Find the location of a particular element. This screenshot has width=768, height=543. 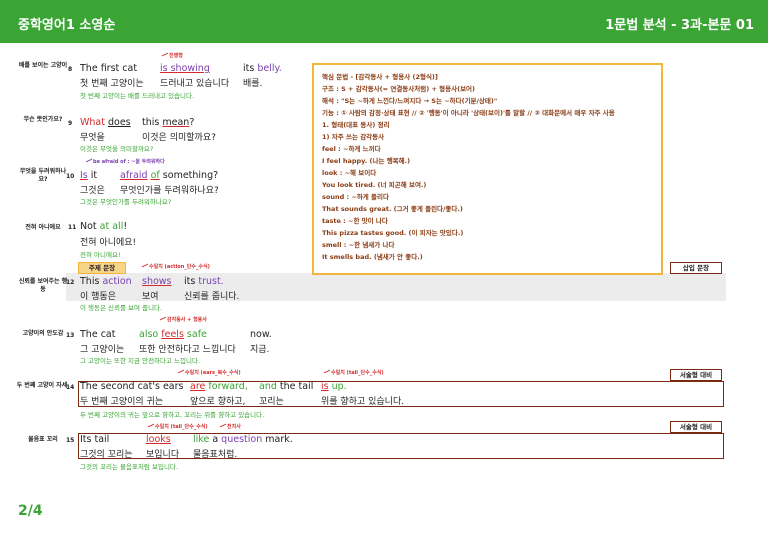

row-12-en-3: its trust. is located at coordinates (204, 281).